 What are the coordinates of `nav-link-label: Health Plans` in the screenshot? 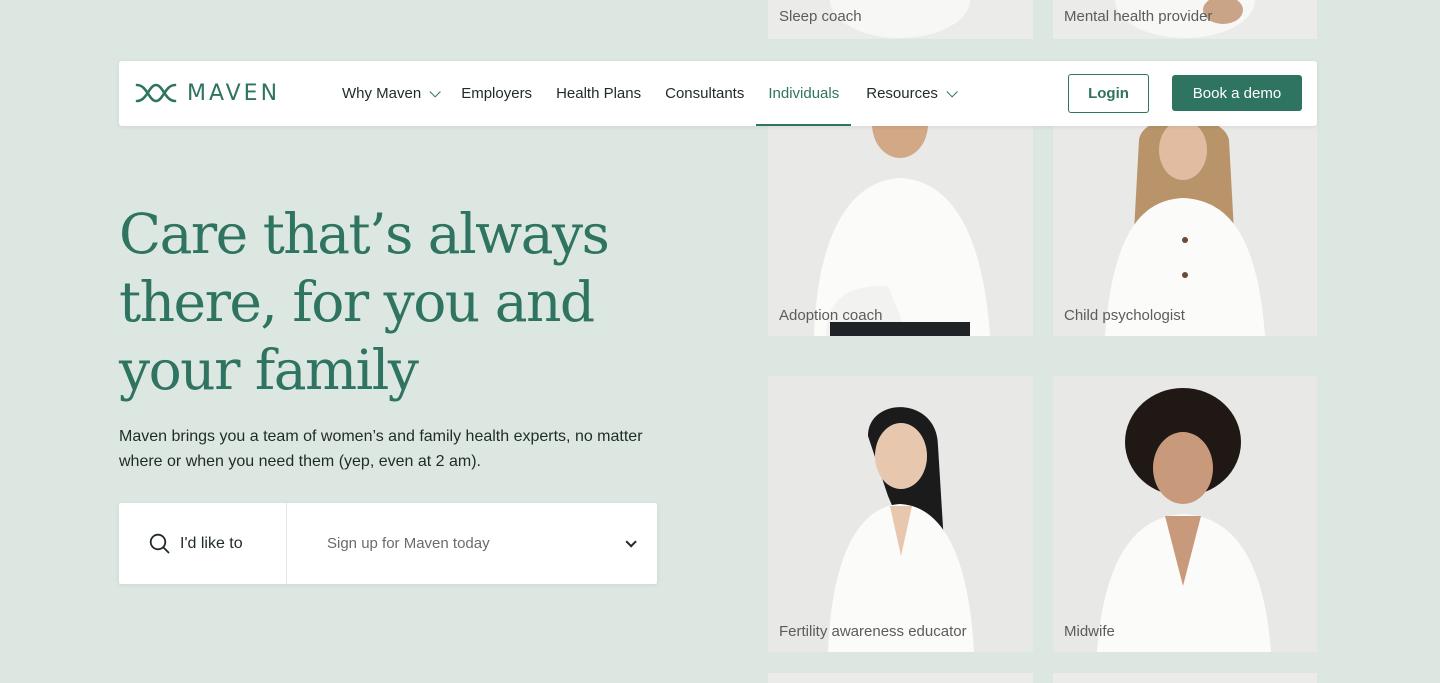 It's located at (599, 93).